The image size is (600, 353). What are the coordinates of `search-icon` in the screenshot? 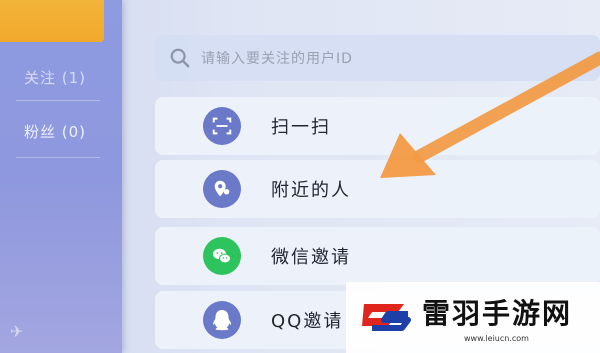 It's located at (180, 58).